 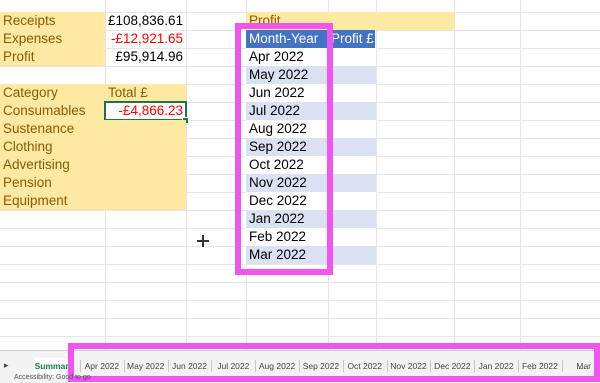 What do you see at coordinates (52, 93) in the screenshot?
I see `category-header: Category` at bounding box center [52, 93].